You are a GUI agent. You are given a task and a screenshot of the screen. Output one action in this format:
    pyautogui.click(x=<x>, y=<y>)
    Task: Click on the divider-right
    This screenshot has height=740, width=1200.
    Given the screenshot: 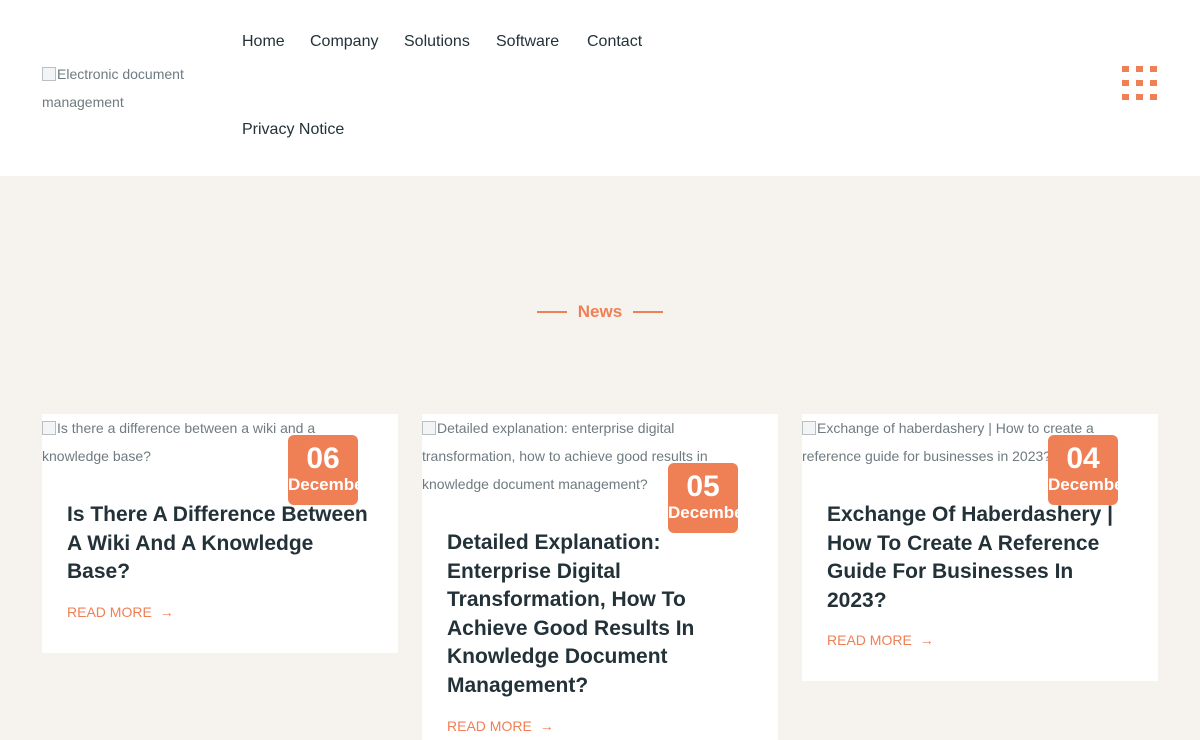 What is the action you would take?
    pyautogui.click(x=648, y=312)
    